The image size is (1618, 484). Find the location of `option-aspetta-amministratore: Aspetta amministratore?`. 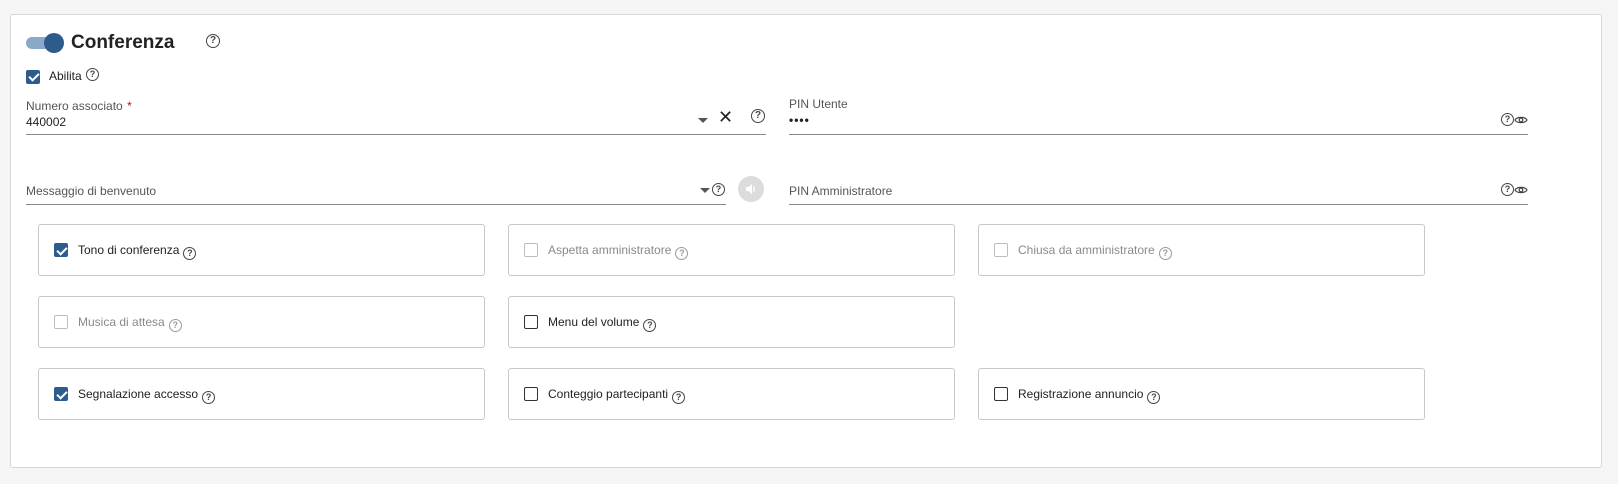

option-aspetta-amministratore: Aspetta amministratore? is located at coordinates (731, 250).